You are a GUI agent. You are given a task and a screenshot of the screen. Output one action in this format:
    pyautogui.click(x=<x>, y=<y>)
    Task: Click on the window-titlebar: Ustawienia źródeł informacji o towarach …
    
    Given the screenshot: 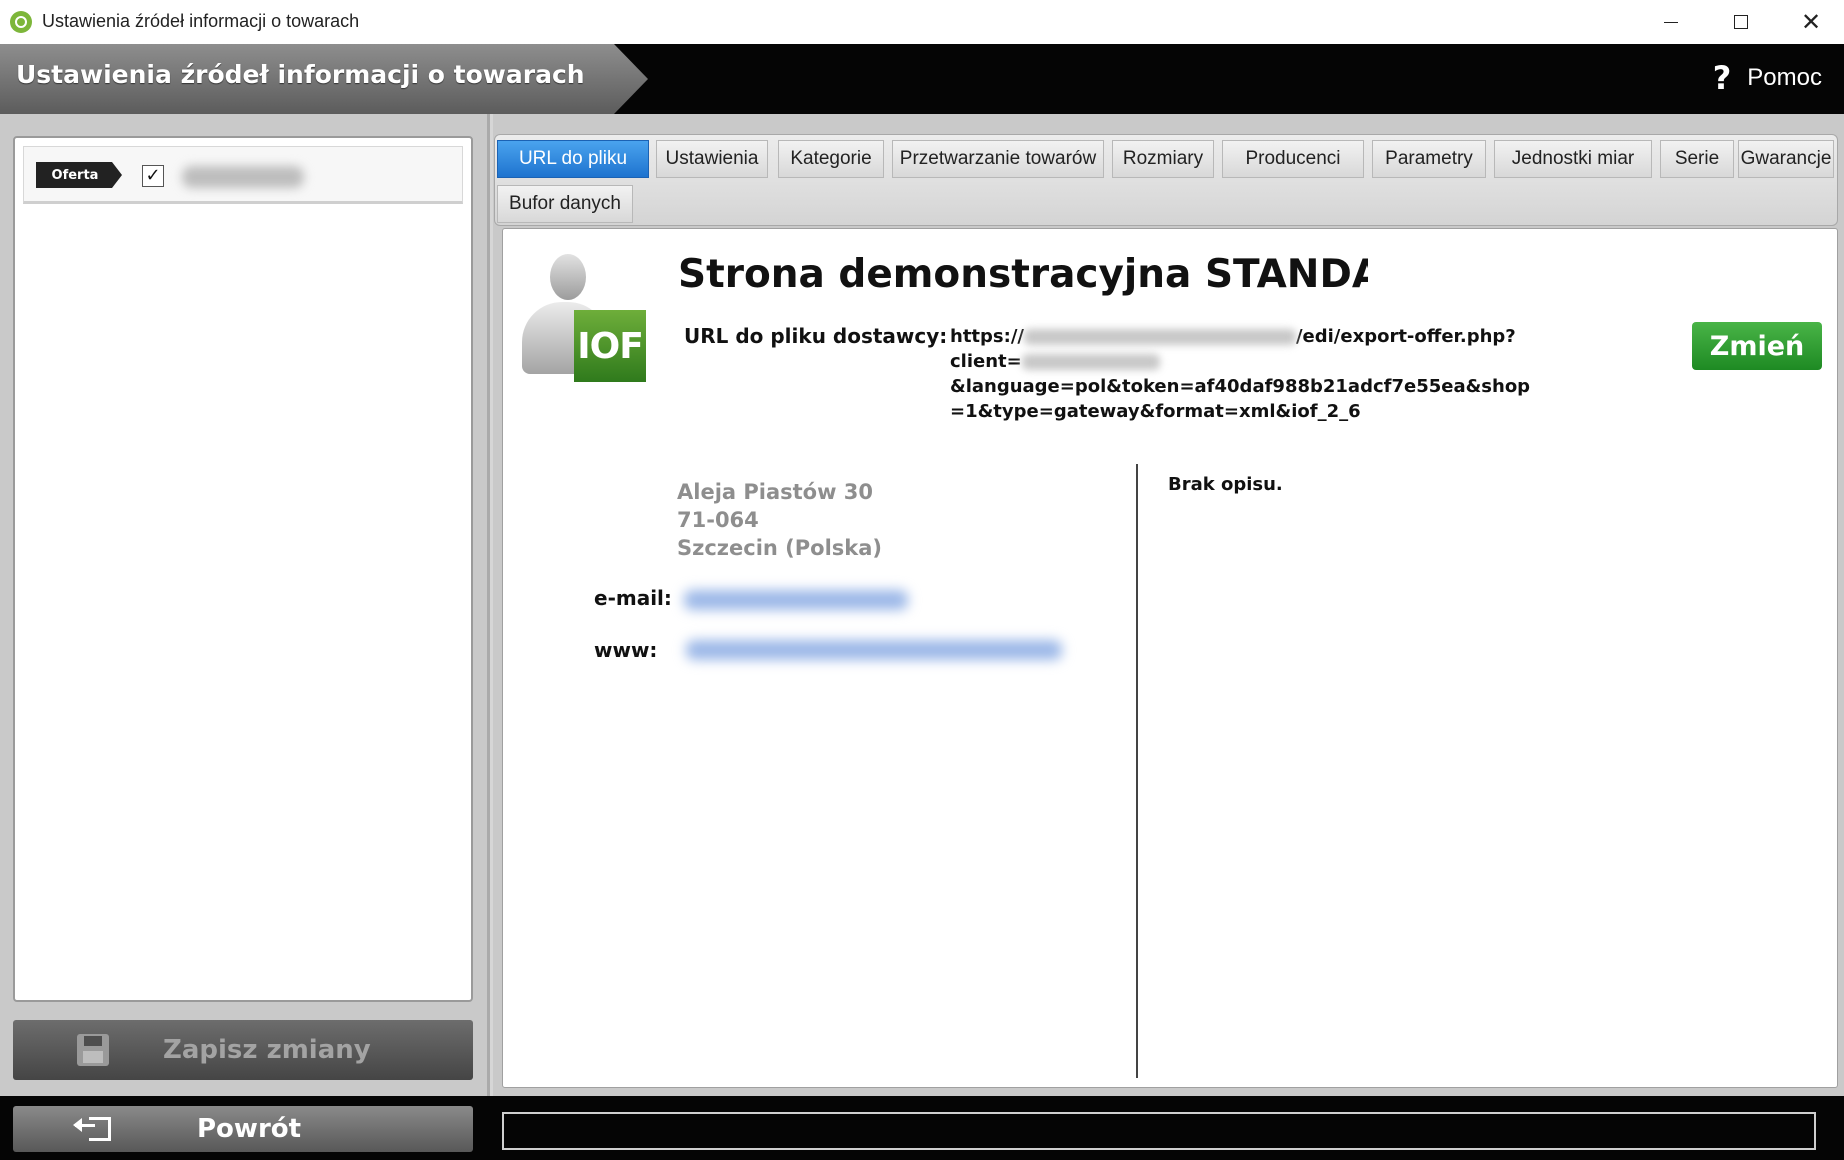 What is the action you would take?
    pyautogui.click(x=922, y=22)
    